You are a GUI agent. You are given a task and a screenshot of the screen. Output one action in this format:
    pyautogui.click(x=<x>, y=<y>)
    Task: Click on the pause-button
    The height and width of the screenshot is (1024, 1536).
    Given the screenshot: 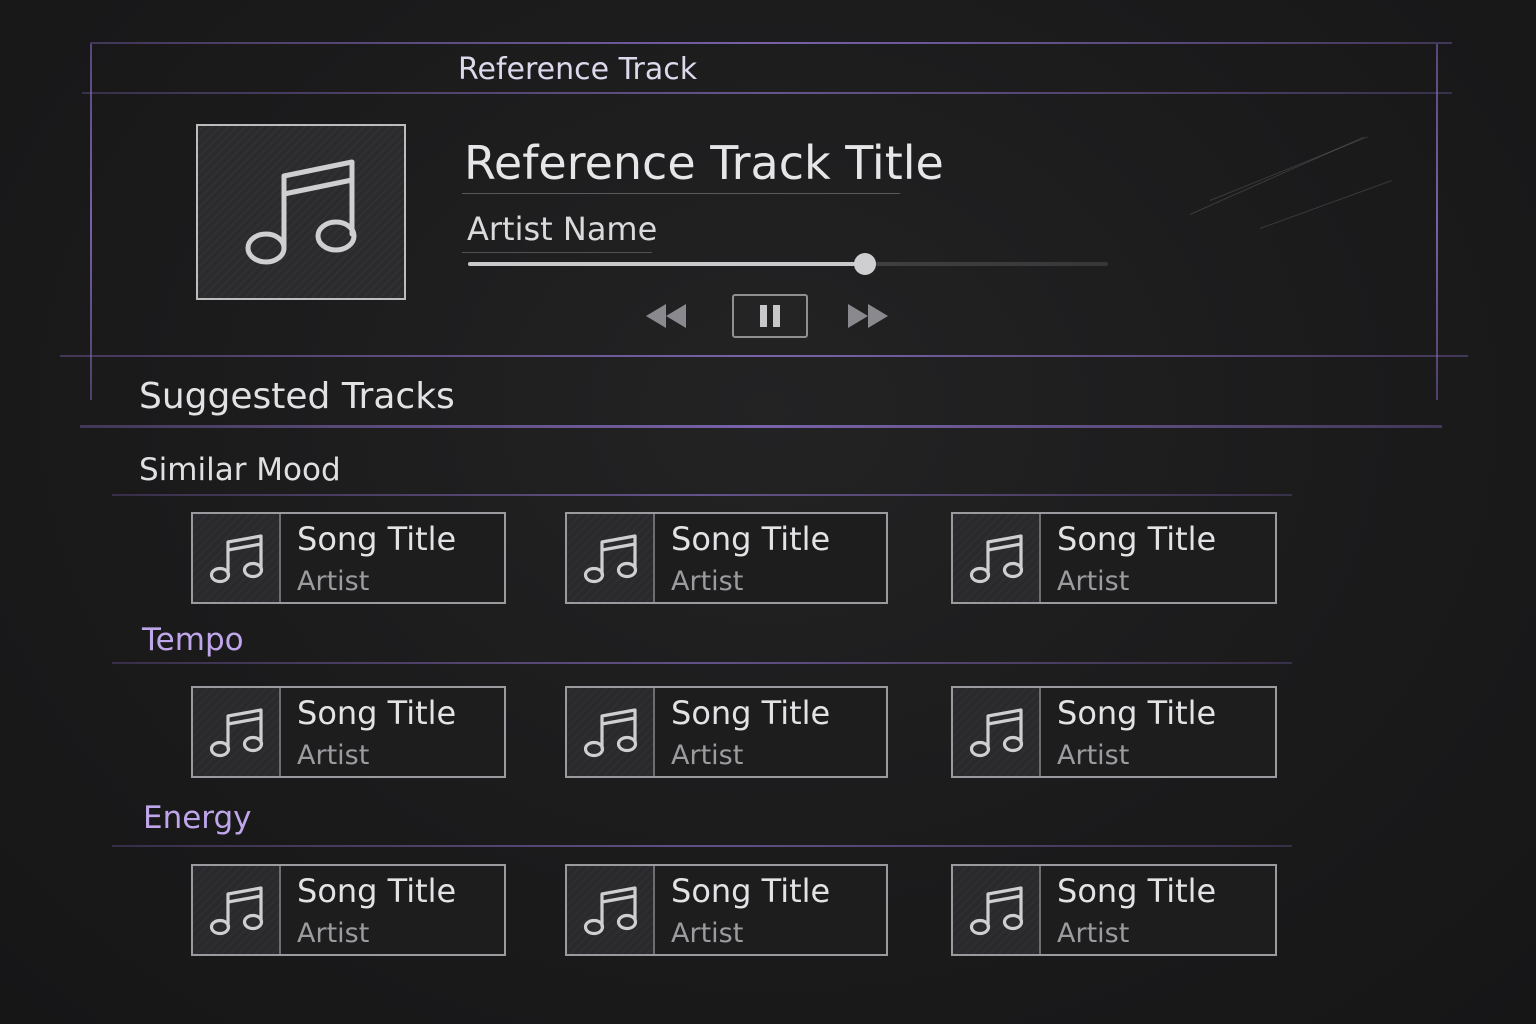 What is the action you would take?
    pyautogui.click(x=770, y=316)
    